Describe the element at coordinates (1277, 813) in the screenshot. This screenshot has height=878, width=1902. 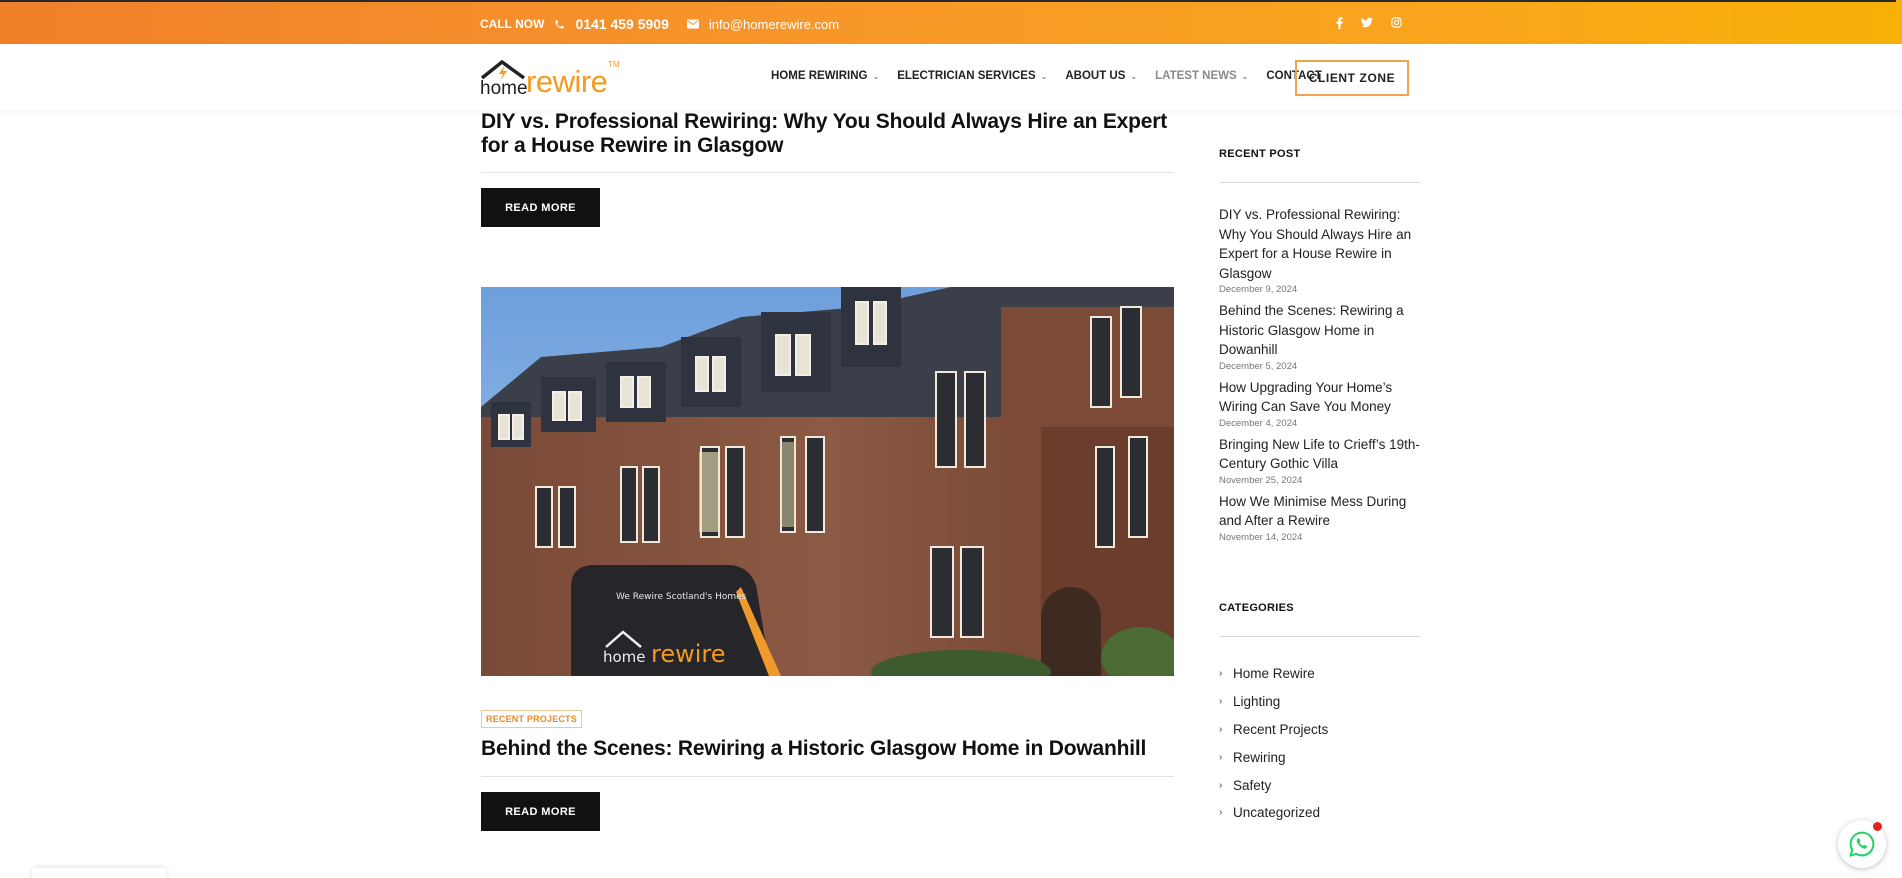
I see `category-label: Uncategorized` at that location.